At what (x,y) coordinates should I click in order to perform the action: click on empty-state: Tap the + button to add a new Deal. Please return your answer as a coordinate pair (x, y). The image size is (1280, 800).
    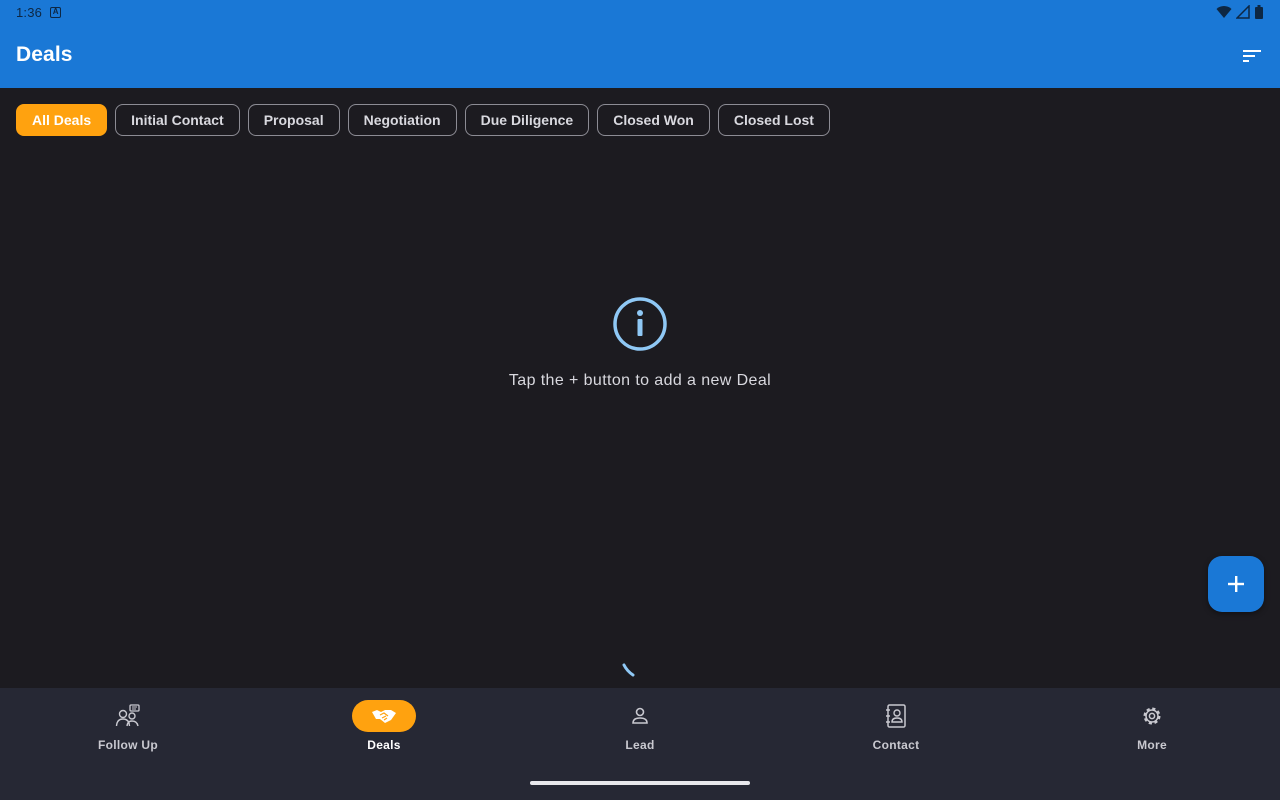
    Looking at the image, I should click on (640, 343).